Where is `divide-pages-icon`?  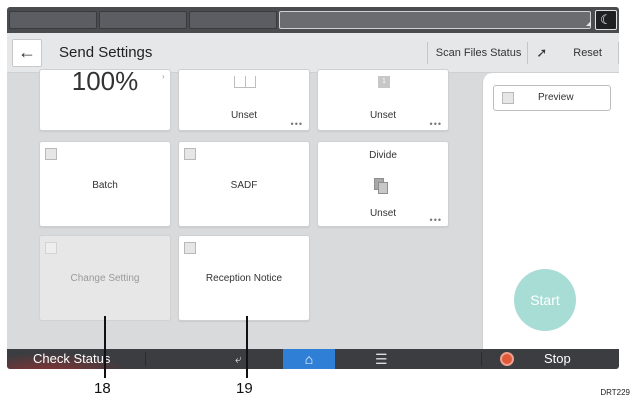
divide-pages-icon is located at coordinates (382, 186).